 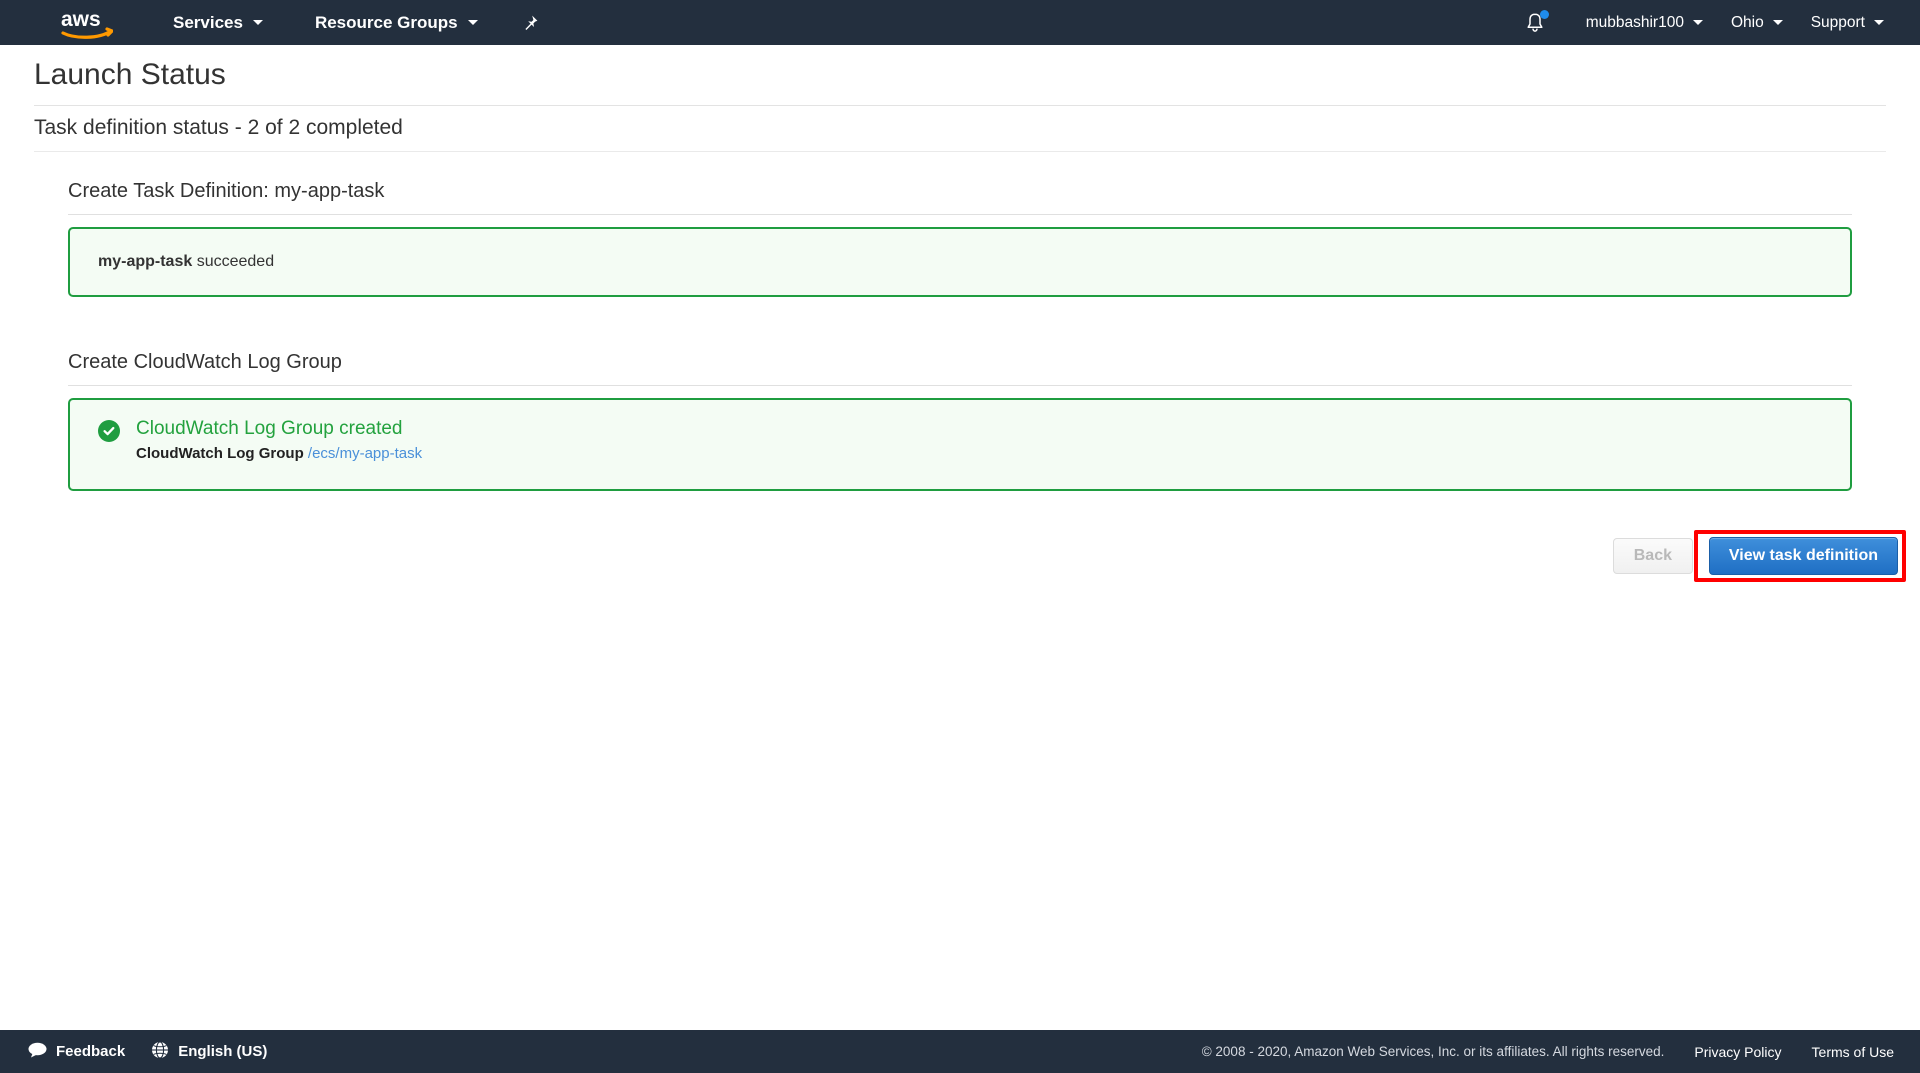 What do you see at coordinates (1837, 22) in the screenshot?
I see `nav-support-label: Support` at bounding box center [1837, 22].